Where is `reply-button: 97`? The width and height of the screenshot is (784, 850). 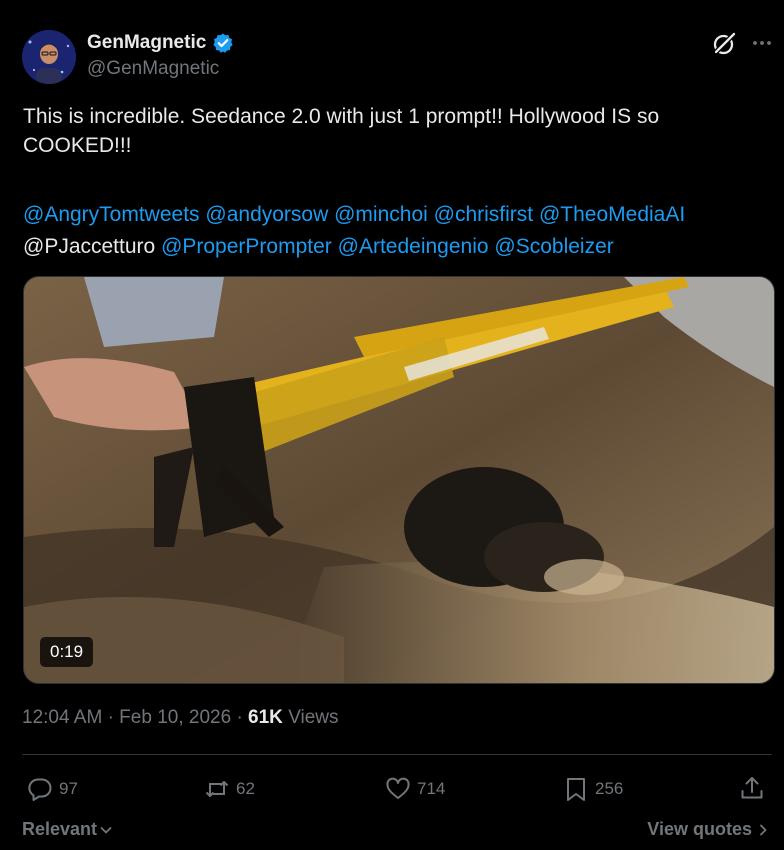
reply-button: 97 is located at coordinates (52, 789).